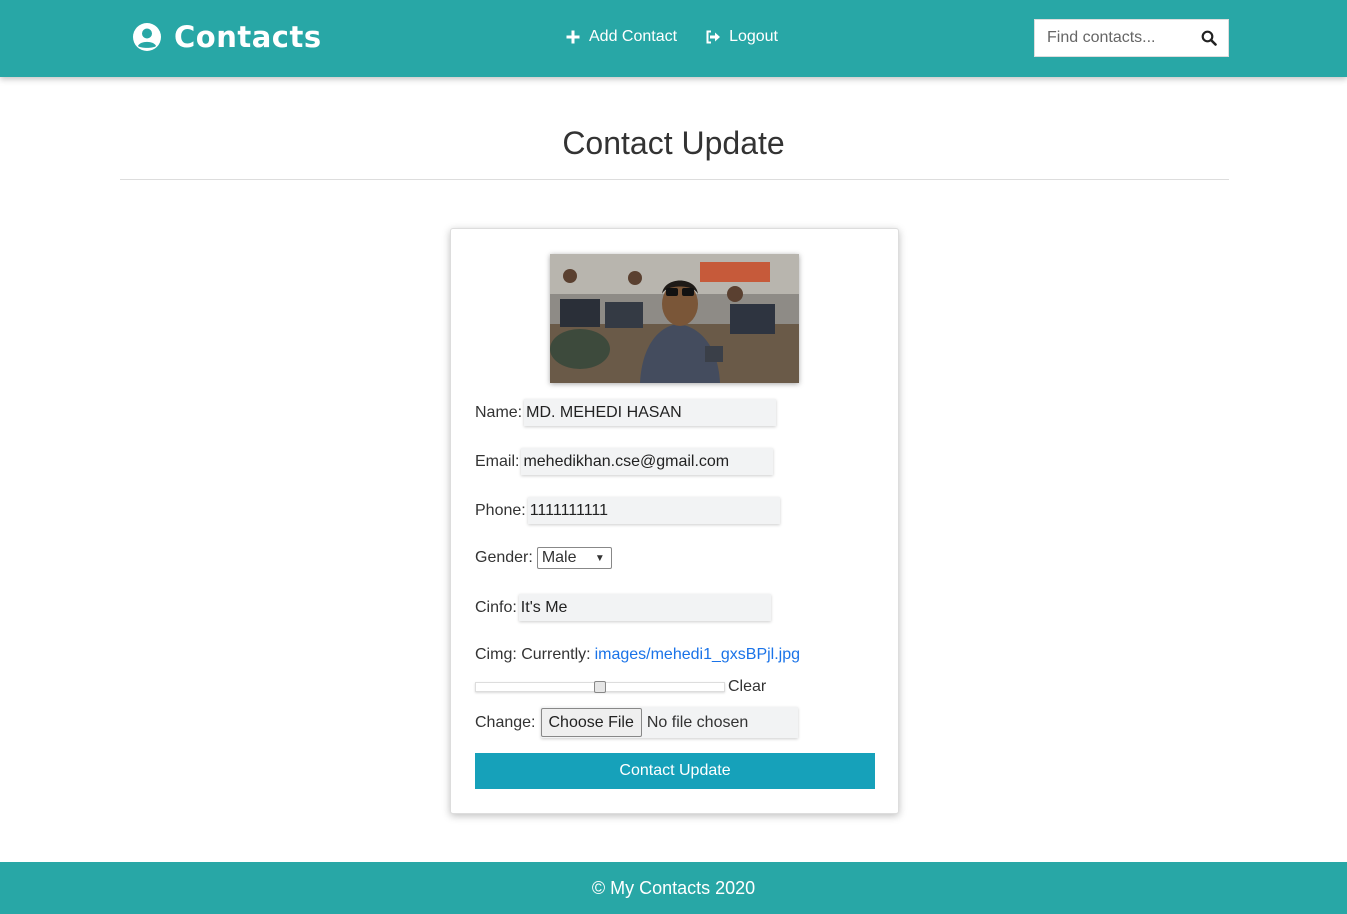 This screenshot has height=914, width=1347. I want to click on title-divider, so click(674, 179).